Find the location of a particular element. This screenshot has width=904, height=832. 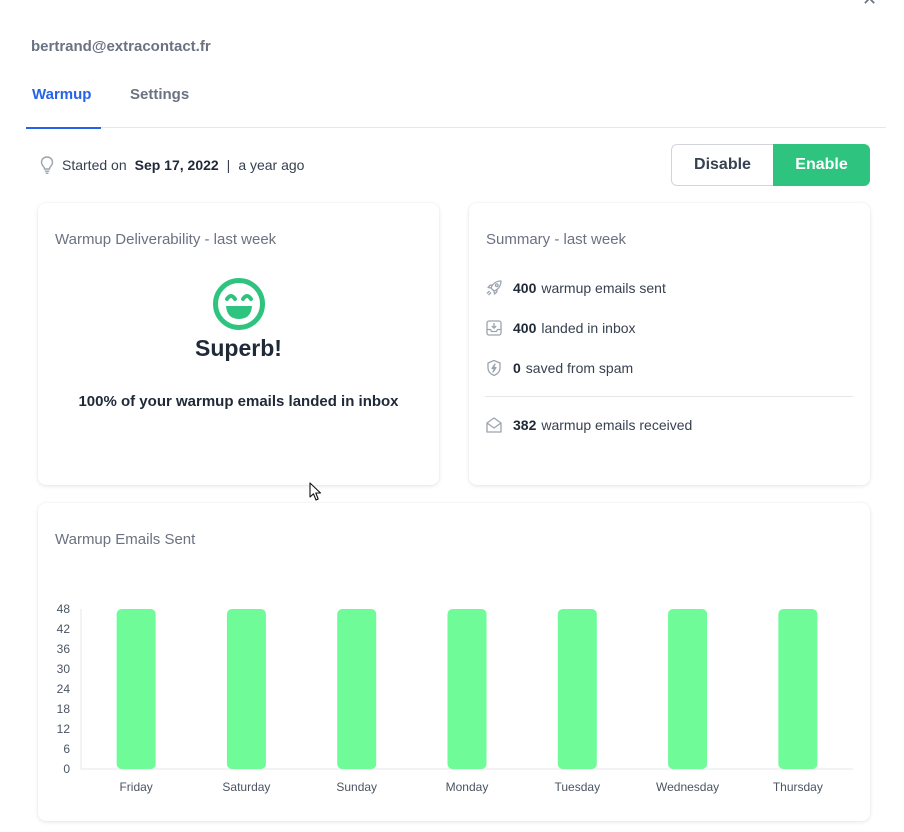

started-relative-time: a year ago is located at coordinates (271, 165).